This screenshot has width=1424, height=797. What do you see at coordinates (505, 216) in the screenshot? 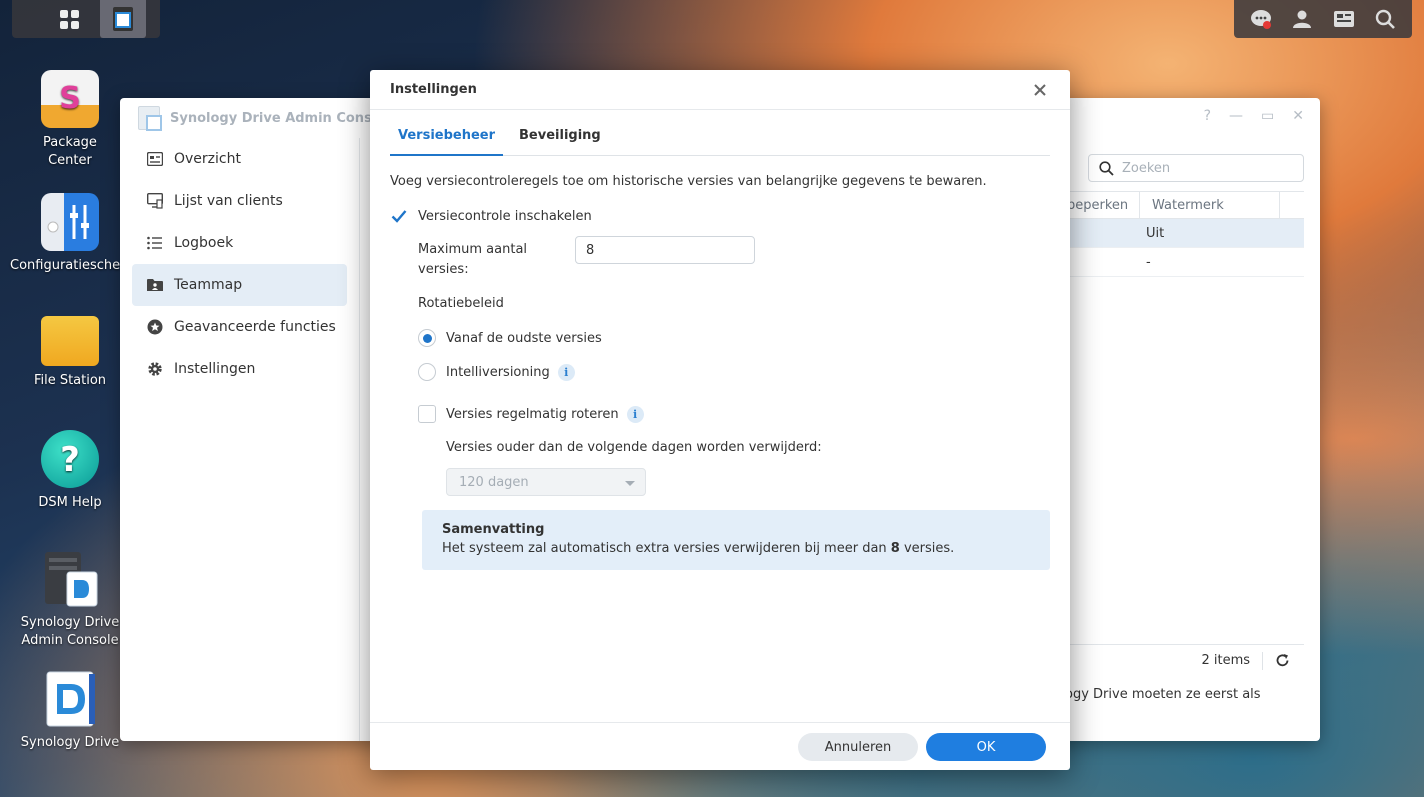
I see `enable-versioning-label: Versiecontrole inschakelen` at bounding box center [505, 216].